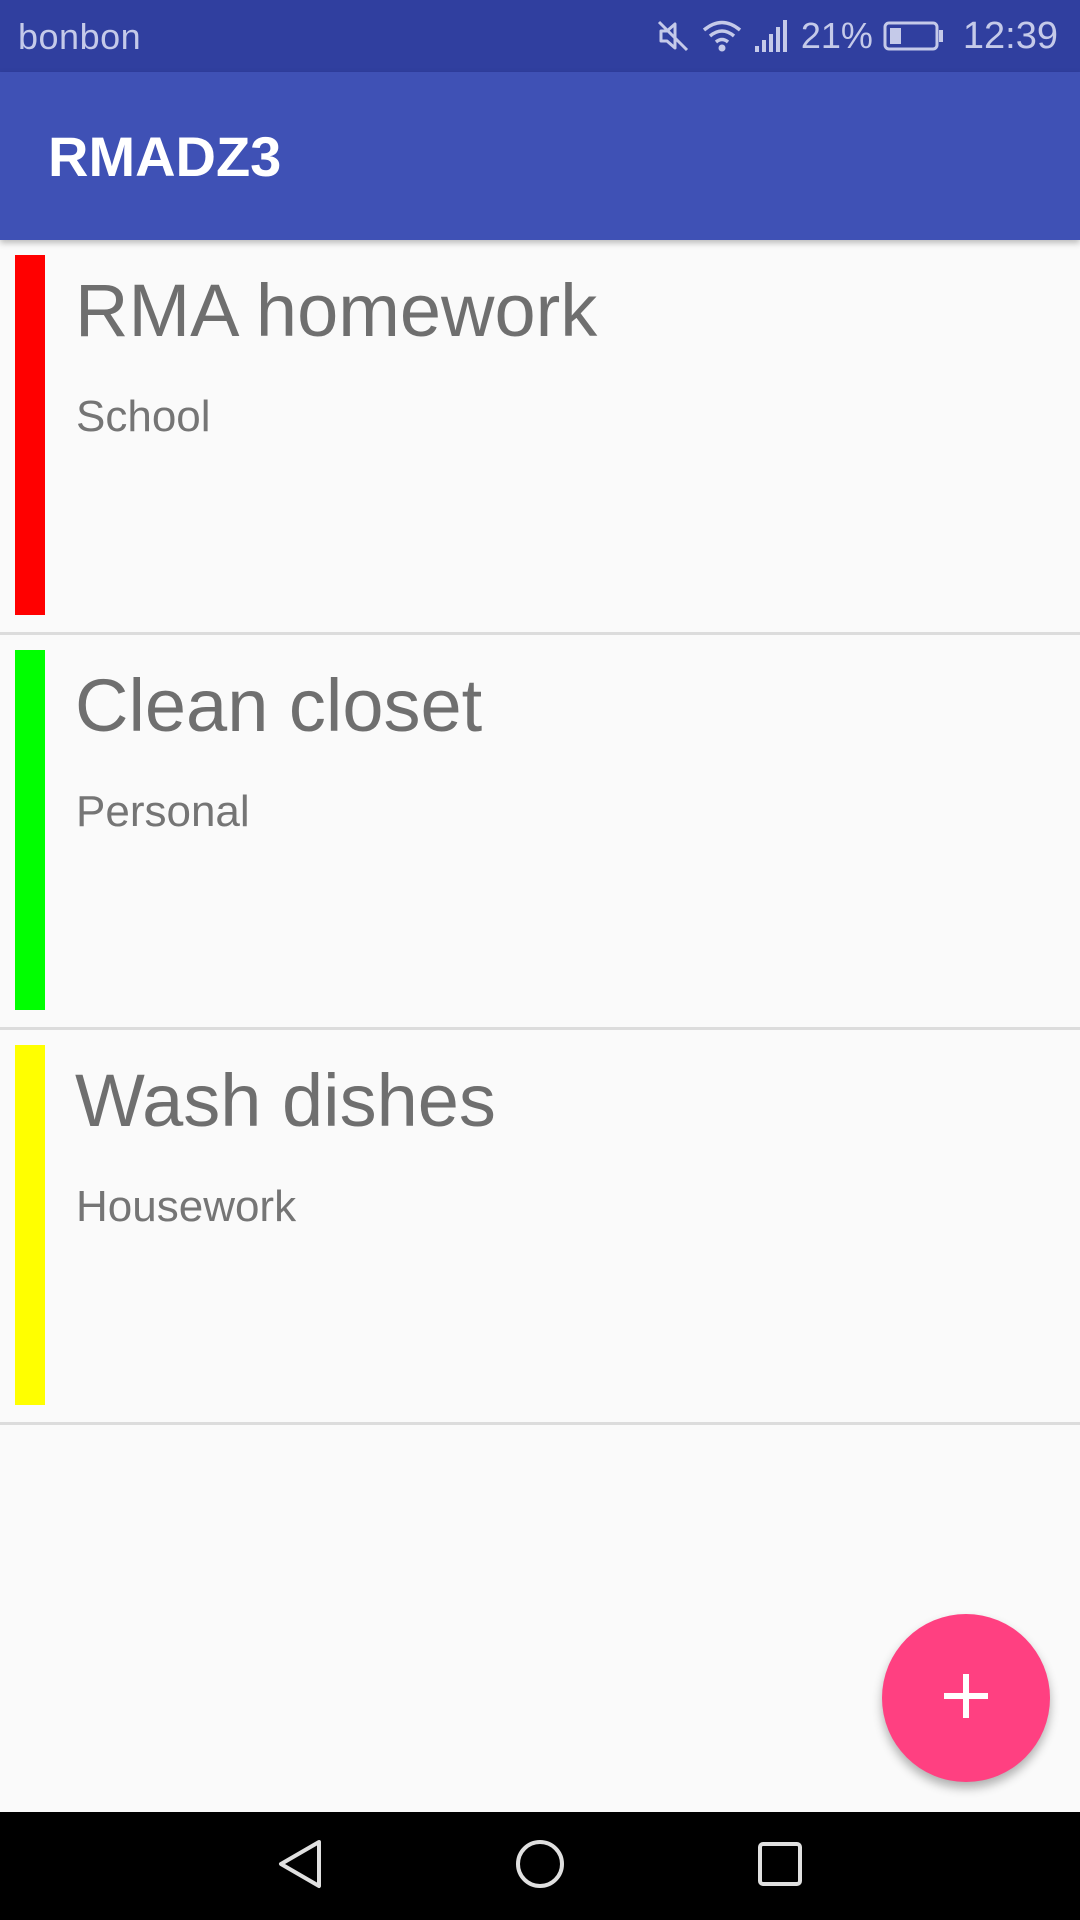  What do you see at coordinates (80, 36) in the screenshot?
I see `carrier-name: bonbon` at bounding box center [80, 36].